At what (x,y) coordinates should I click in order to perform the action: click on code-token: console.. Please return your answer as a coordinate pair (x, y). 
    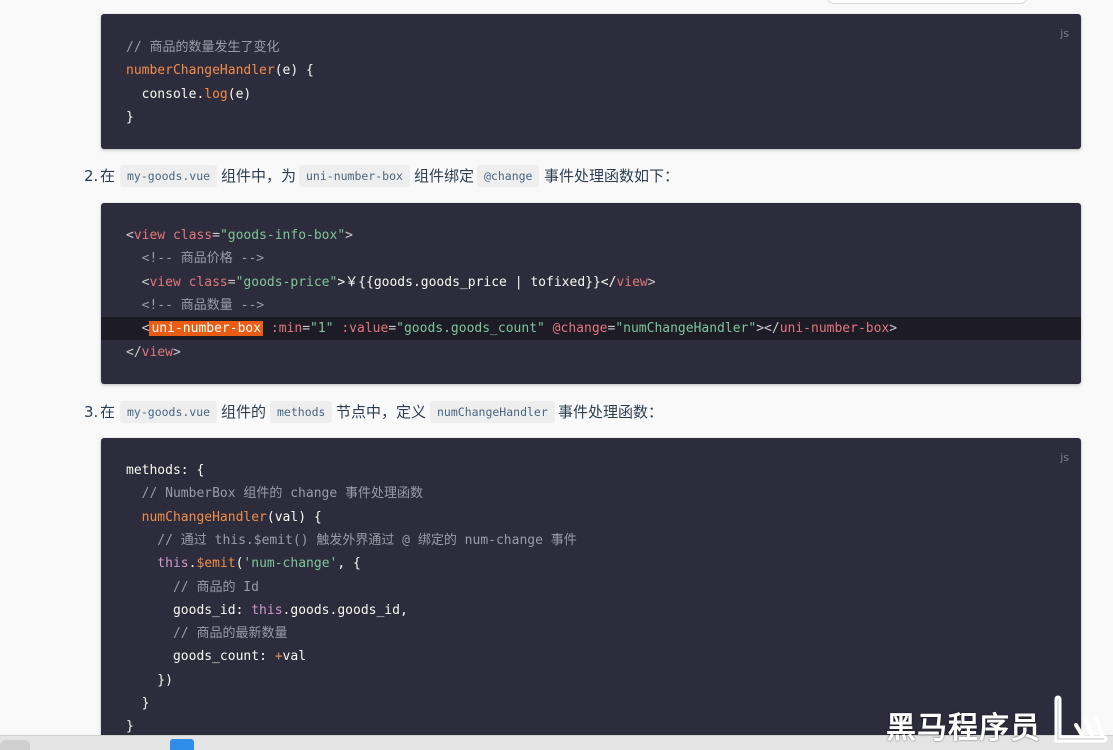
    Looking at the image, I should click on (165, 94).